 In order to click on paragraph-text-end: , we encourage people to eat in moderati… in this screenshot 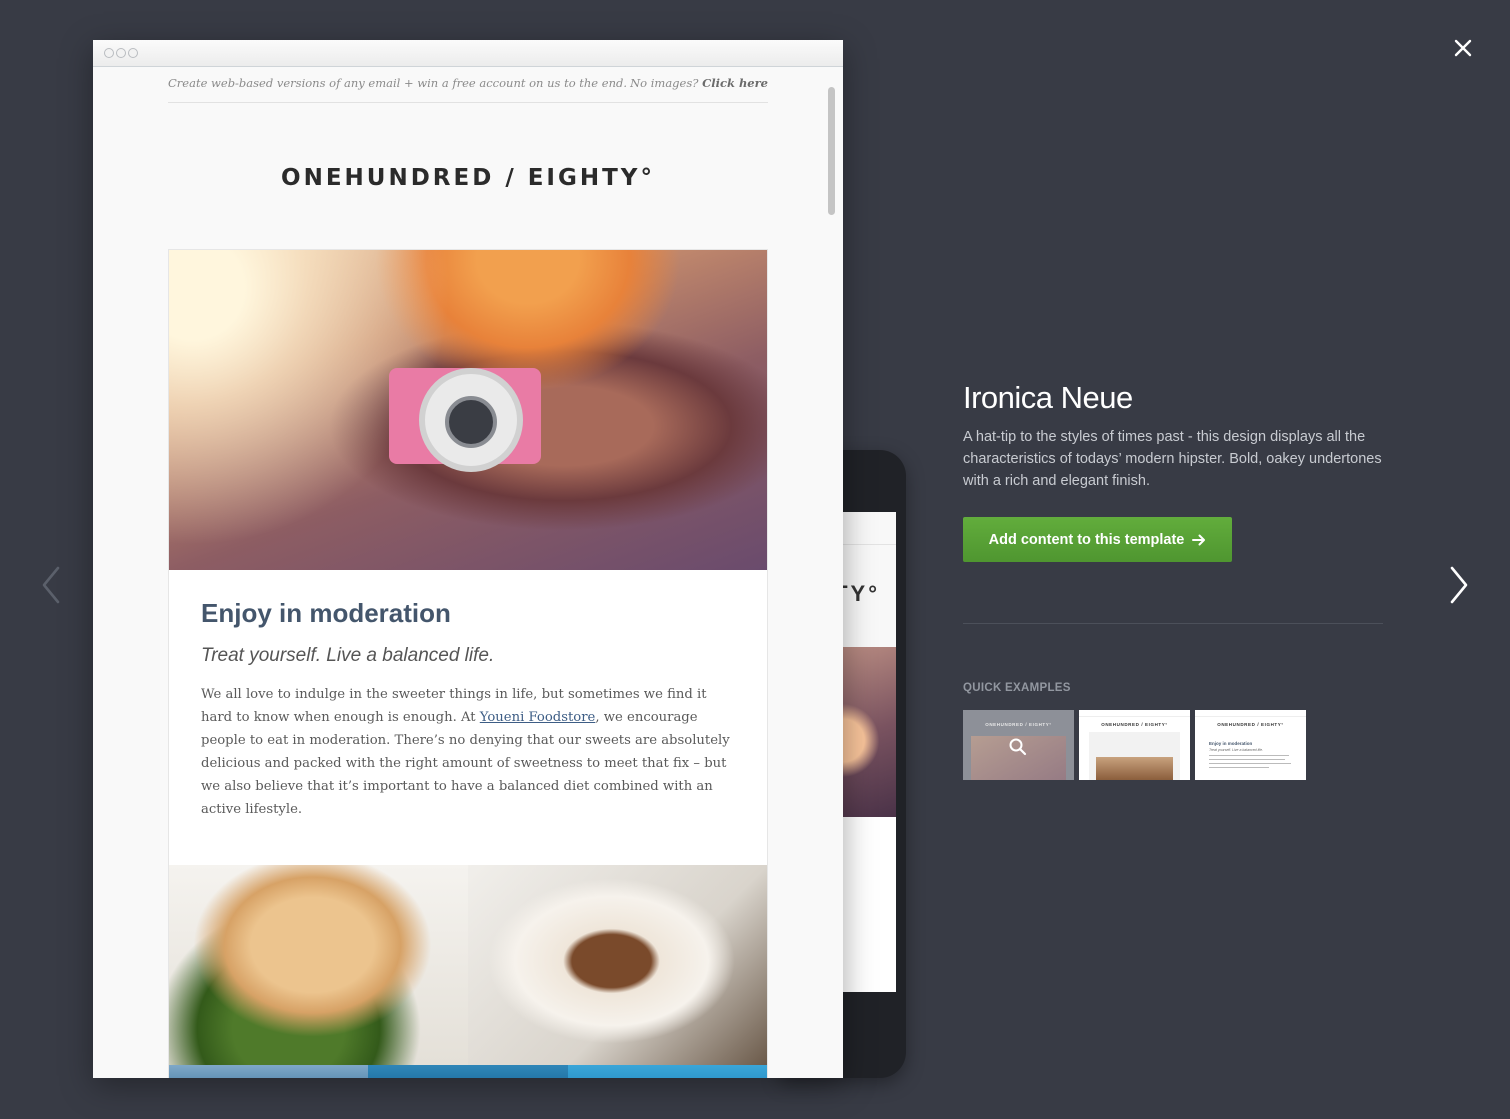, I will do `click(465, 763)`.